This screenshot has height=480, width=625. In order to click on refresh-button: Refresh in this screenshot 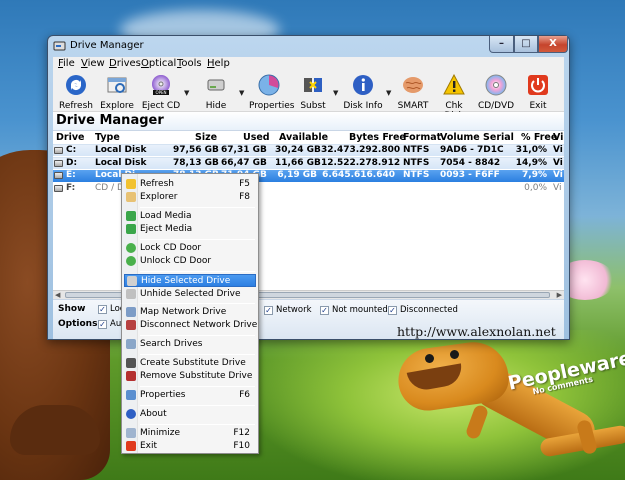, I will do `click(76, 92)`.